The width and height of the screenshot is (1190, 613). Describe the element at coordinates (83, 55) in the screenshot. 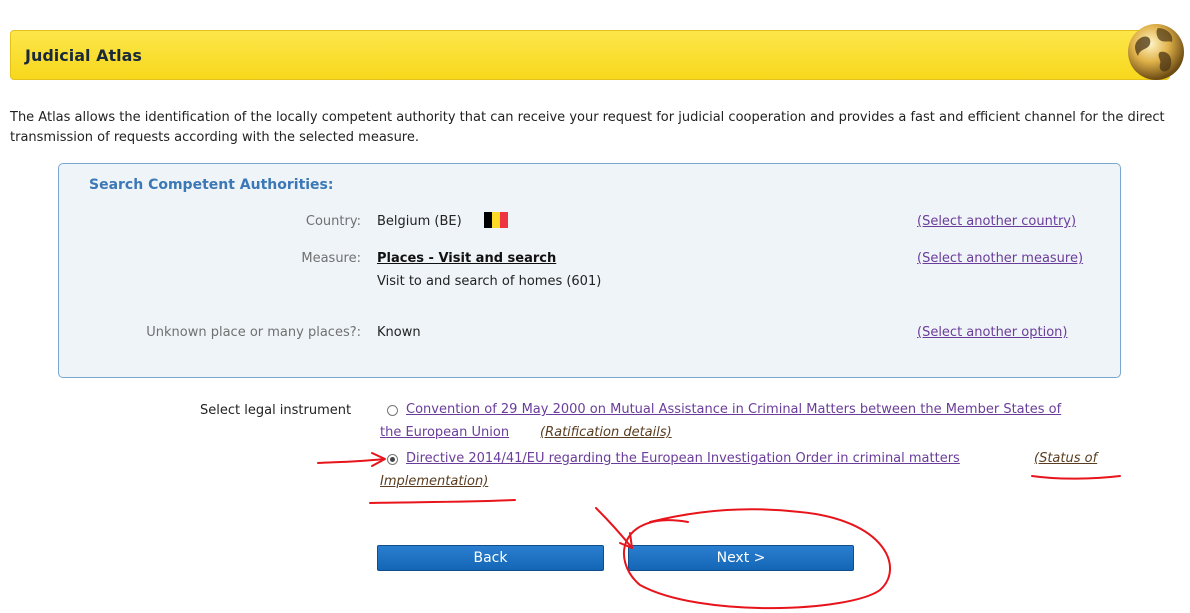

I see `page-title: Judicial Atlas` at that location.